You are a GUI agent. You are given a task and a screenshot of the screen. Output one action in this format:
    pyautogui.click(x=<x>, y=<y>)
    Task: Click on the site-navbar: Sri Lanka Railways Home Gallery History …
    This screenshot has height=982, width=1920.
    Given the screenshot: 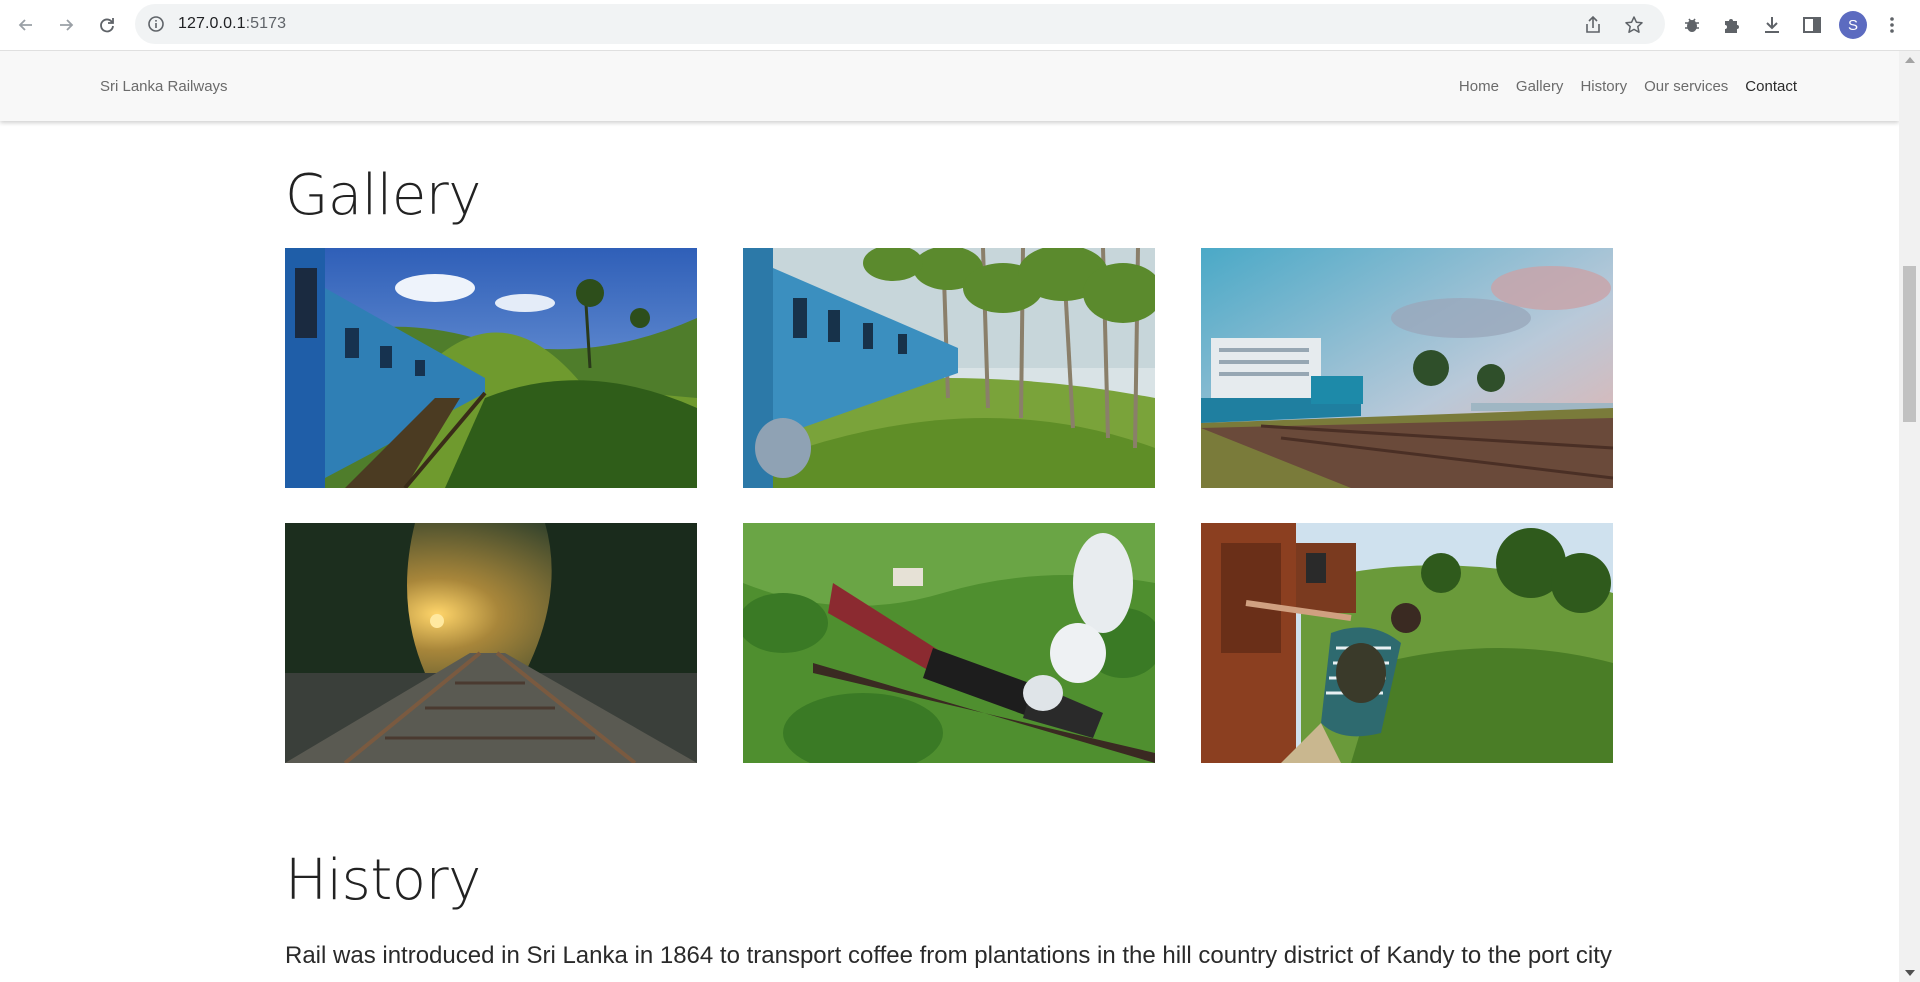 What is the action you would take?
    pyautogui.click(x=949, y=86)
    